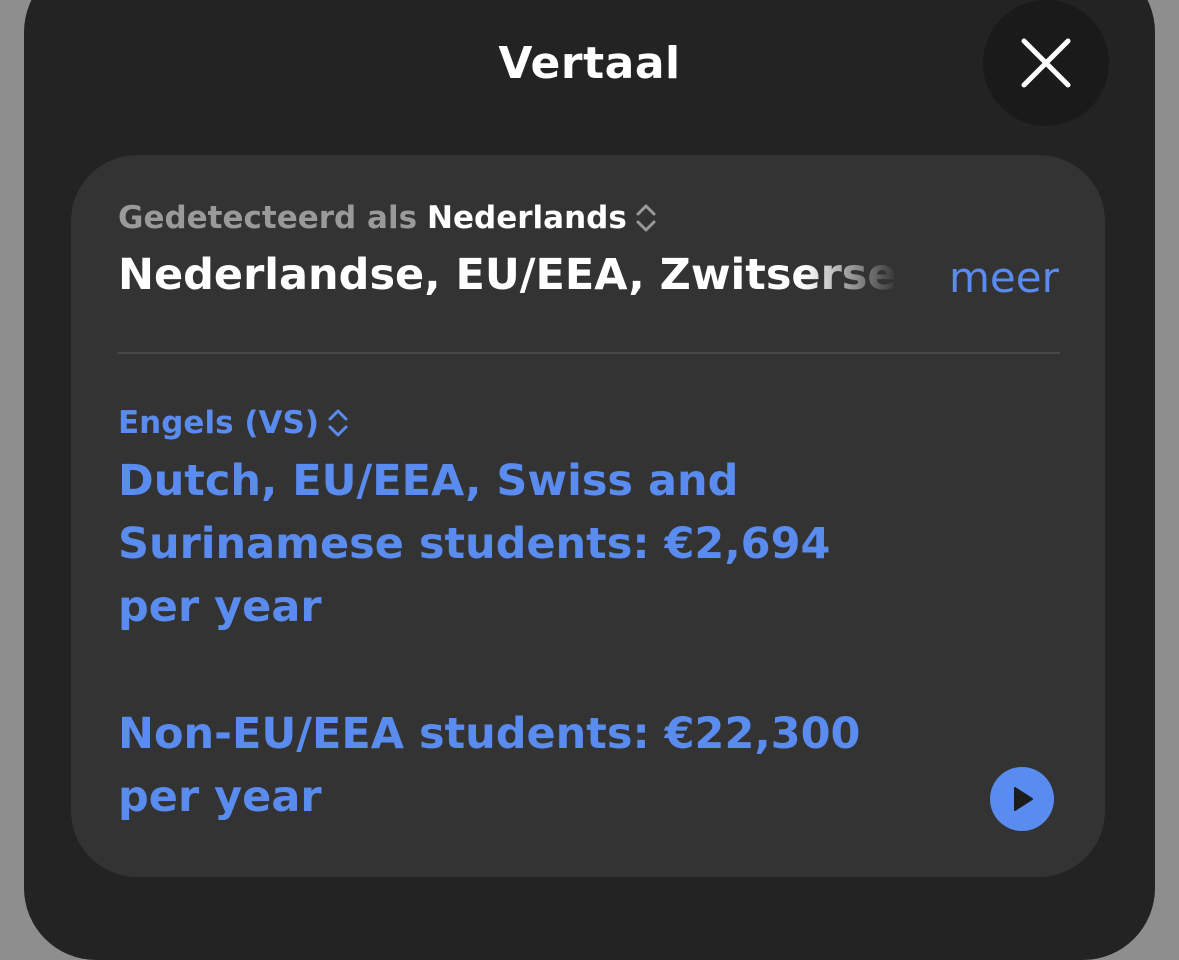 The image size is (1179, 960). I want to click on close-button, so click(1046, 63).